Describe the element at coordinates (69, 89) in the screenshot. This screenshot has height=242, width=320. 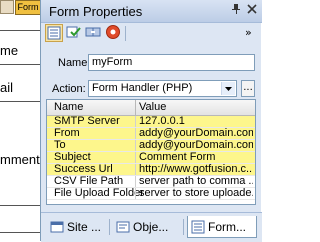
I see `action-label: Action:` at that location.